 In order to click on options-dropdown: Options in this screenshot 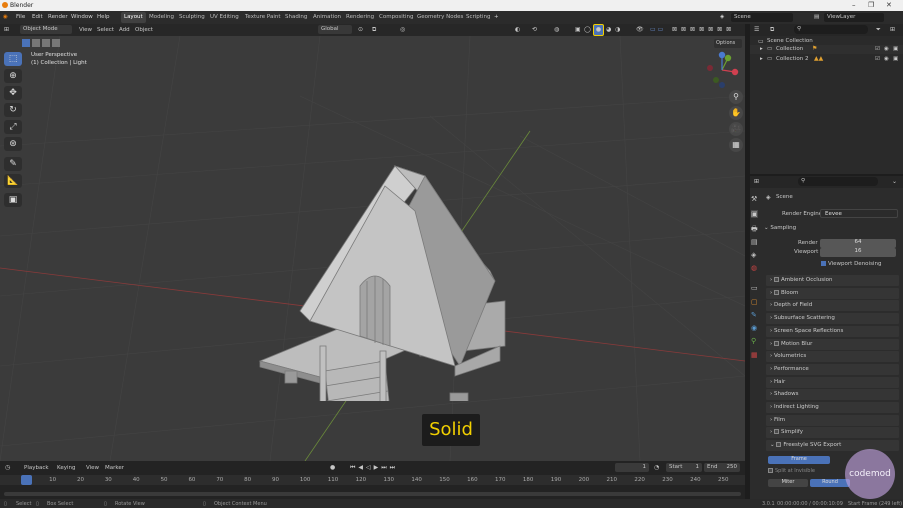, I will do `click(728, 43)`.